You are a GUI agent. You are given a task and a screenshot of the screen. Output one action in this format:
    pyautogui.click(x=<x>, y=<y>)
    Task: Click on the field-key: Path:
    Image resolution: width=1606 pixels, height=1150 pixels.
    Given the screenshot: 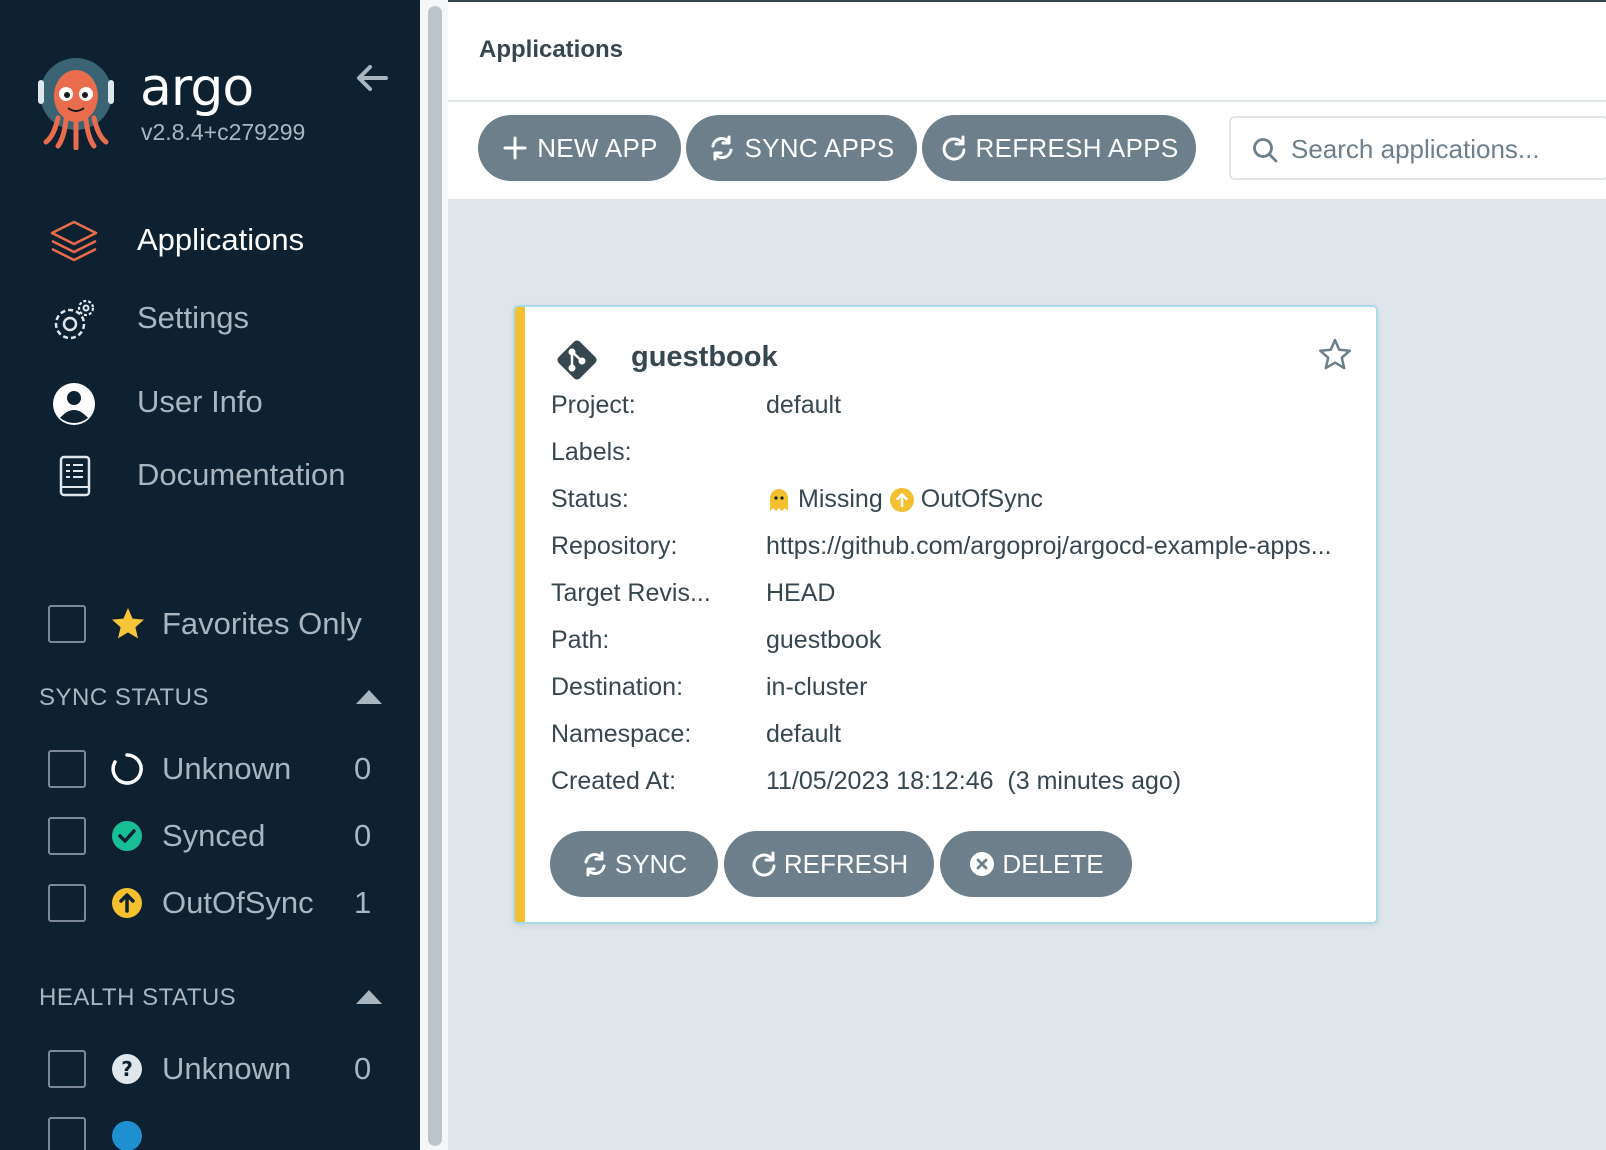 What is the action you would take?
    pyautogui.click(x=580, y=640)
    